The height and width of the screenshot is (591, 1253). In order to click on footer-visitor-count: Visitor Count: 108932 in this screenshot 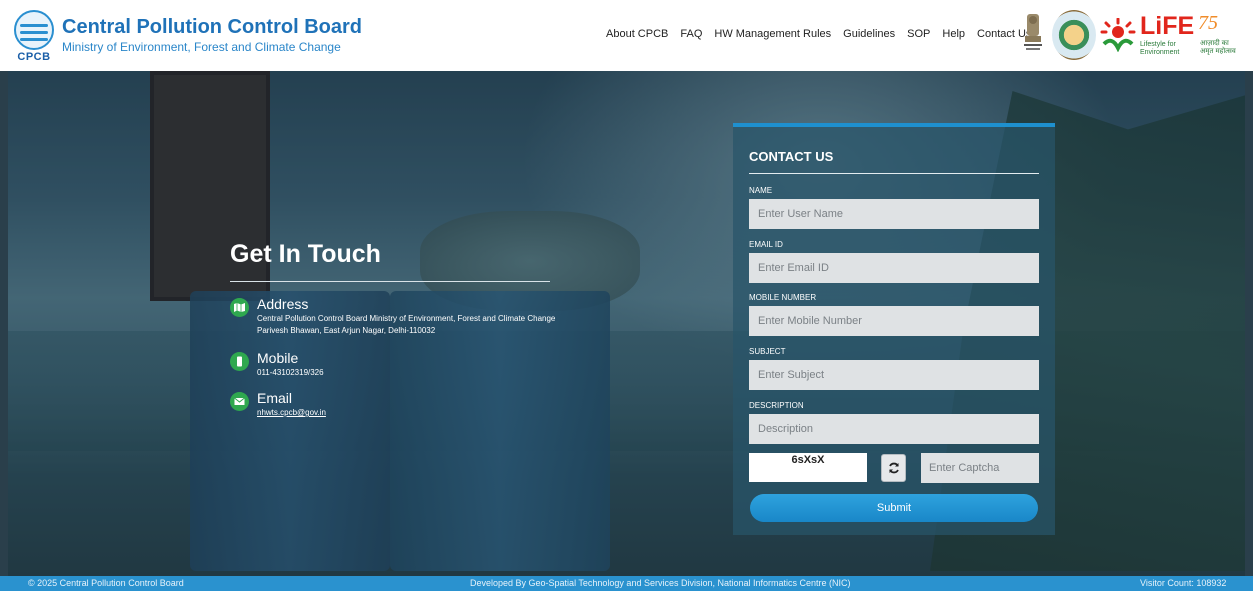, I will do `click(1183, 583)`.